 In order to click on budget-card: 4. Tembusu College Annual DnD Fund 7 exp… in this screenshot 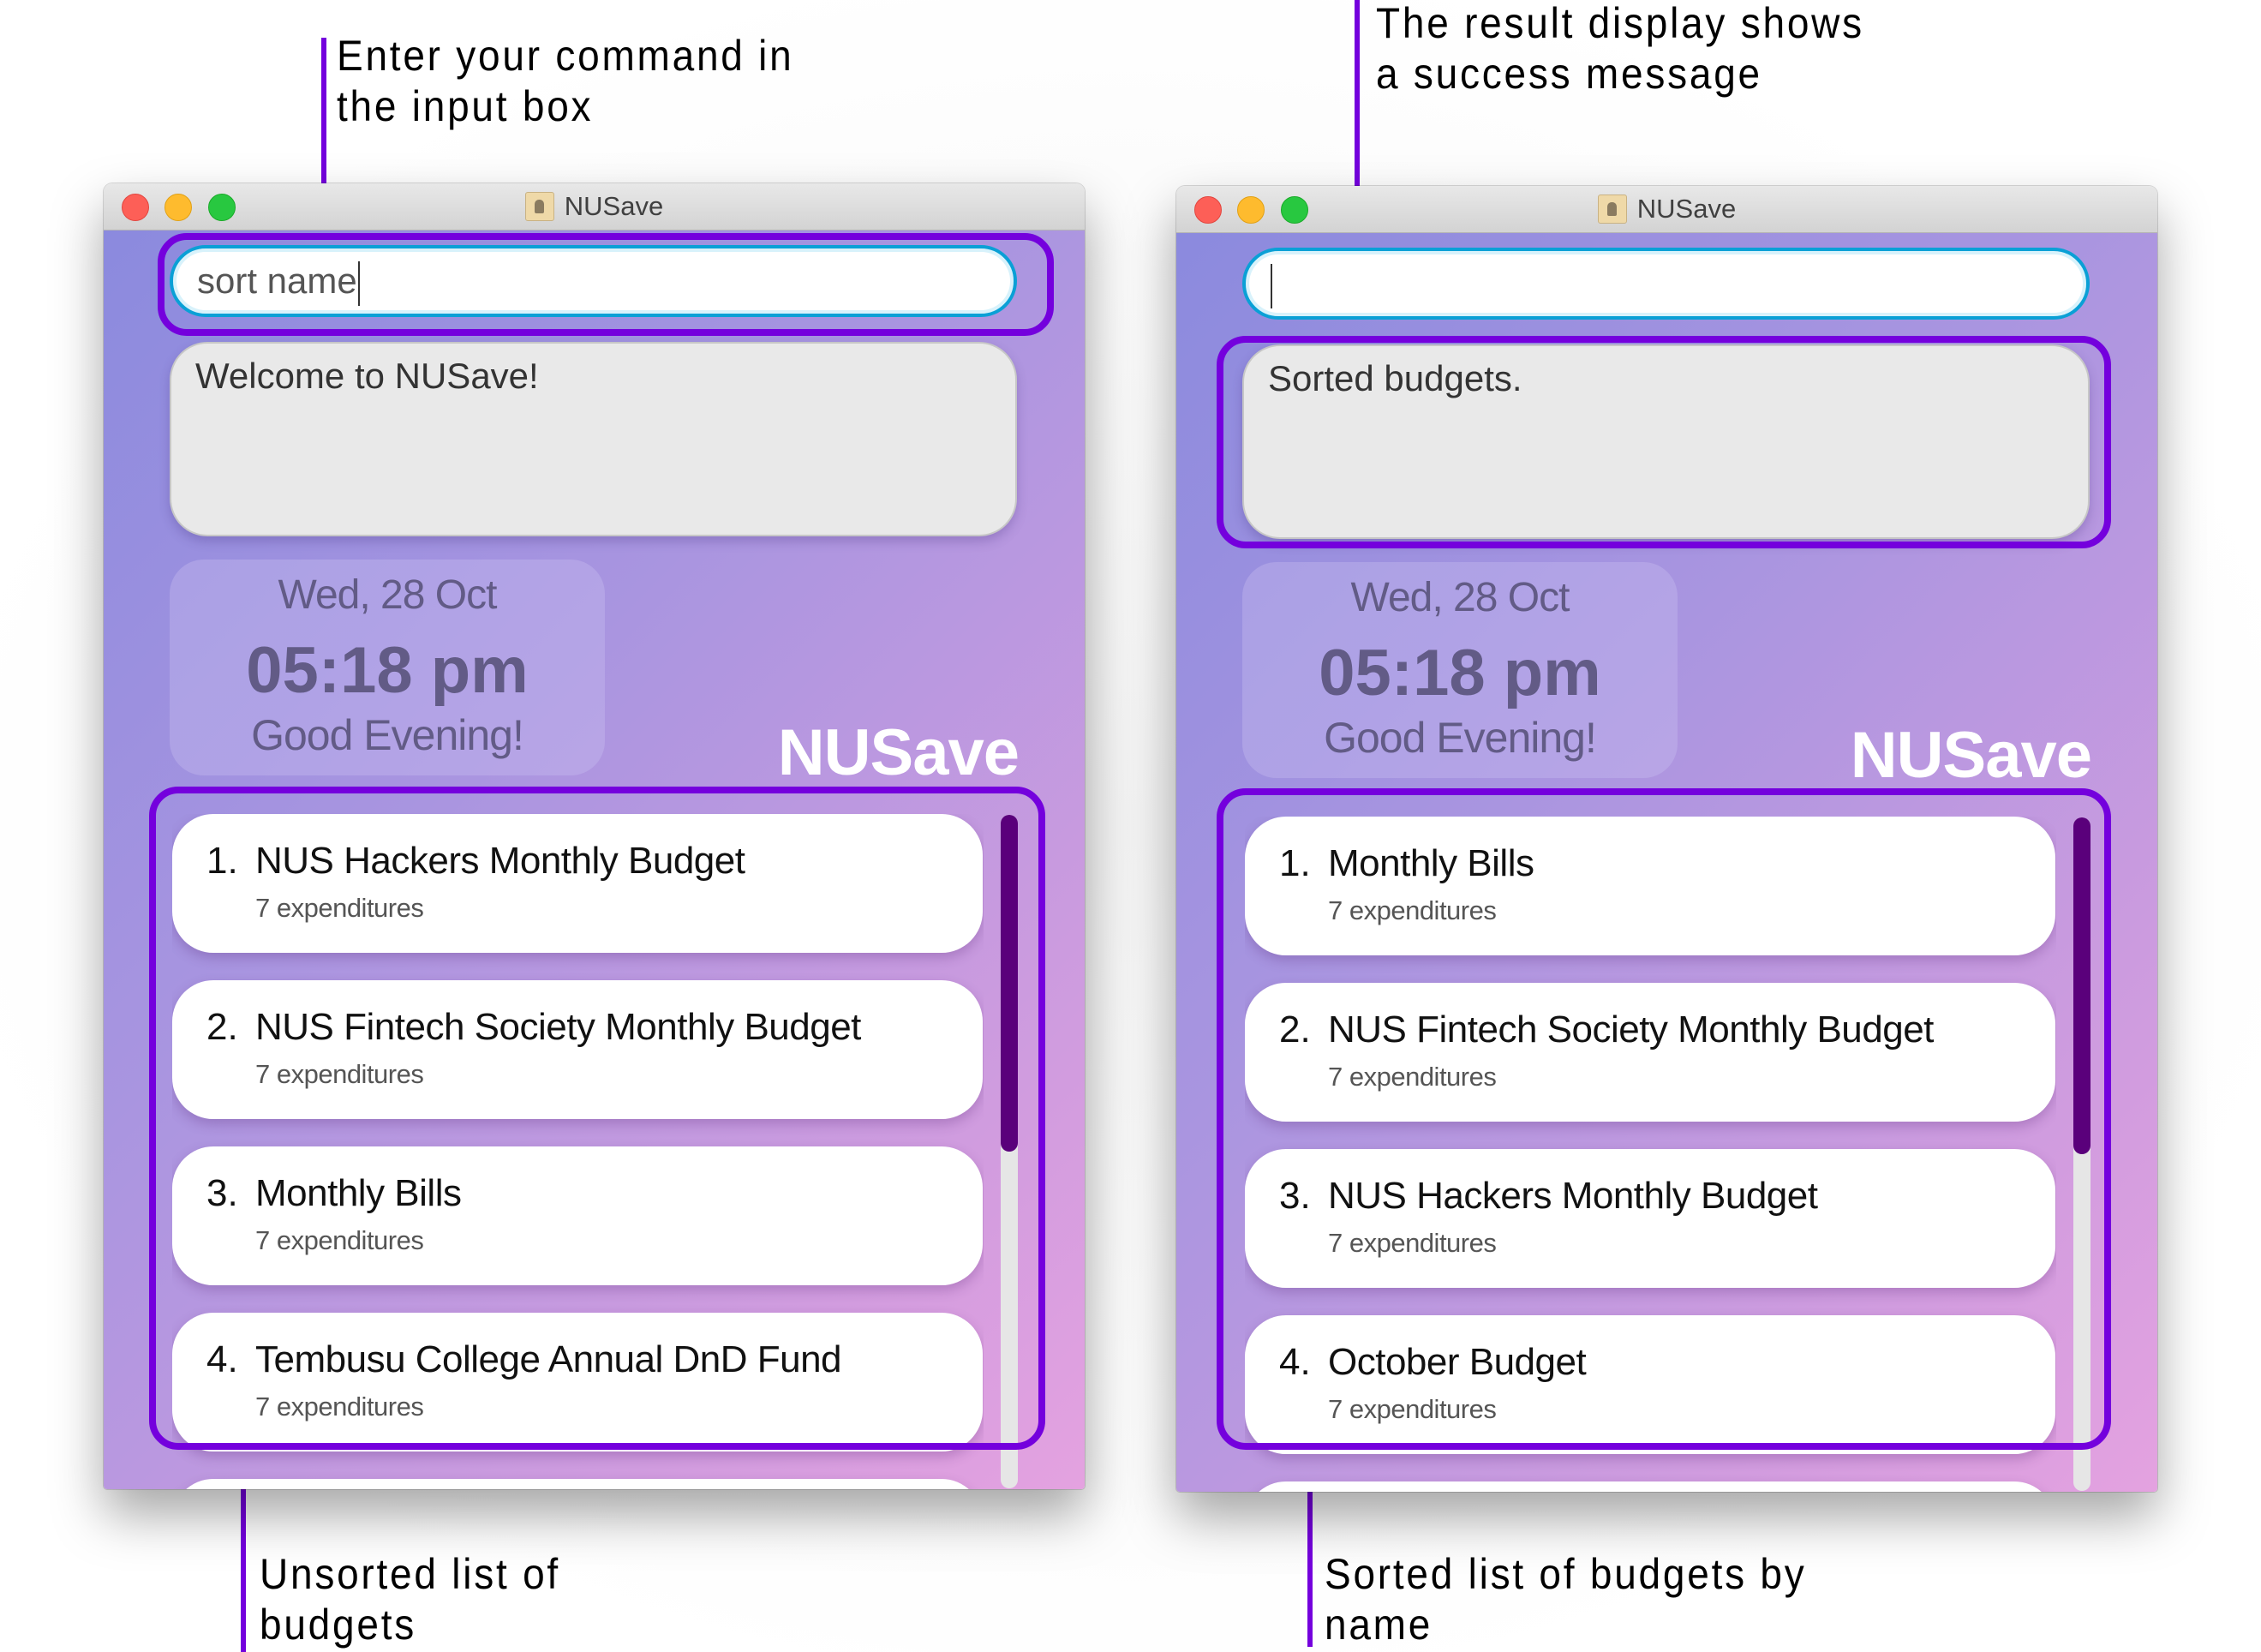, I will do `click(577, 1382)`.